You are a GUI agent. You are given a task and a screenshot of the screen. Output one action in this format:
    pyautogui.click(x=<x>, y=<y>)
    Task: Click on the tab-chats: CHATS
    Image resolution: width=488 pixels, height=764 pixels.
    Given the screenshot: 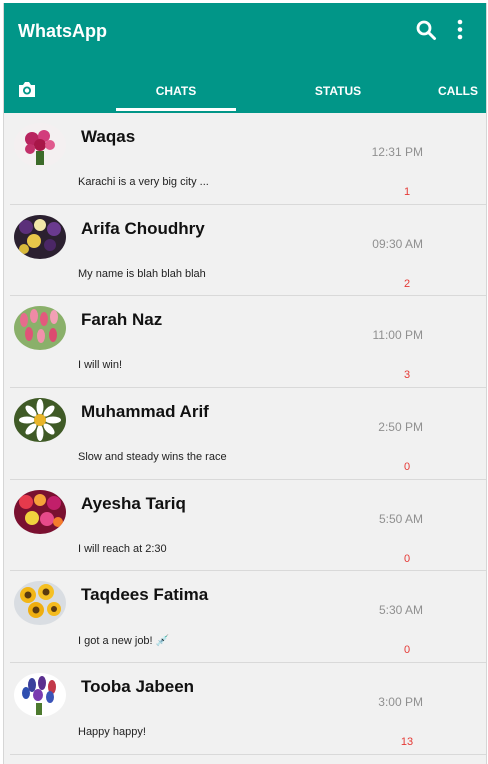 What is the action you would take?
    pyautogui.click(x=176, y=91)
    